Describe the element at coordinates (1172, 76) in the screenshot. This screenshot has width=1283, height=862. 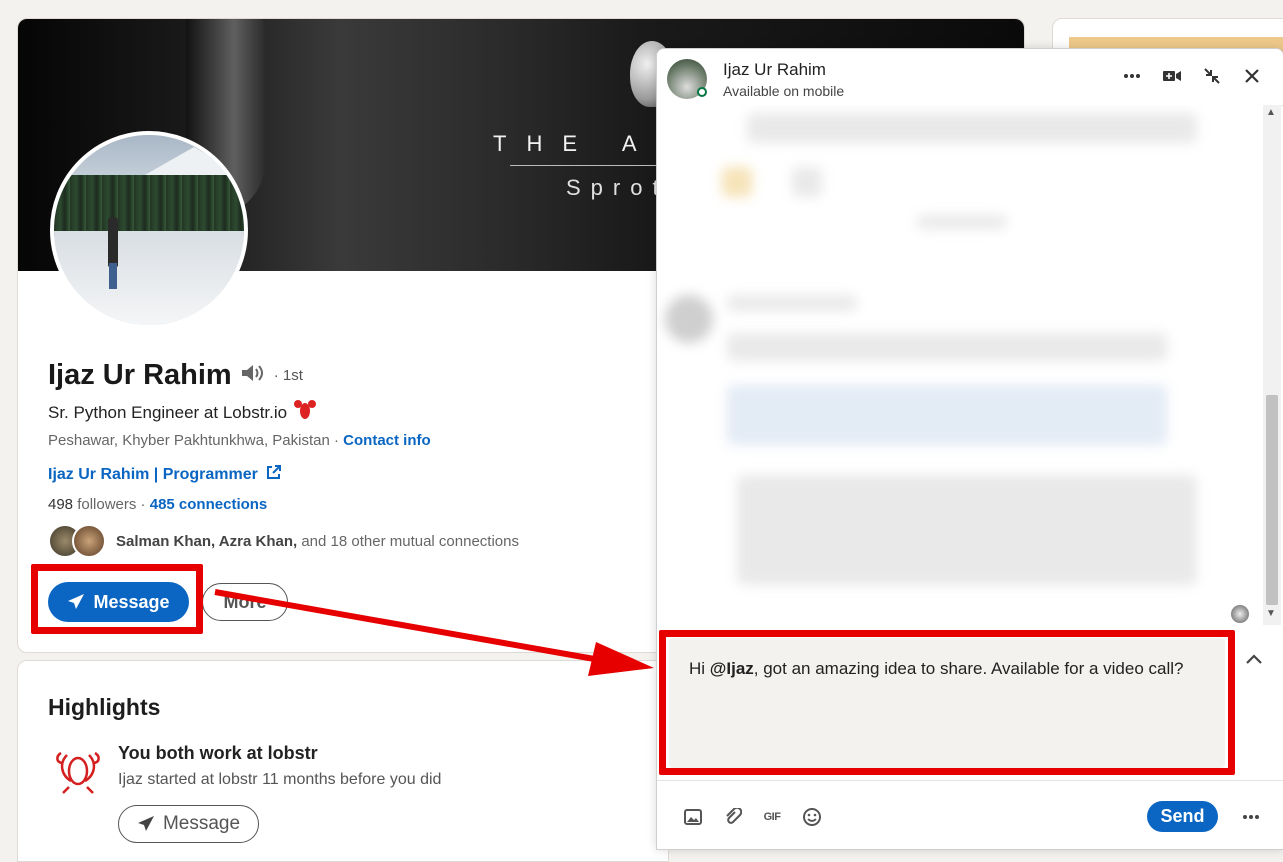
I see `video-call-icon` at that location.